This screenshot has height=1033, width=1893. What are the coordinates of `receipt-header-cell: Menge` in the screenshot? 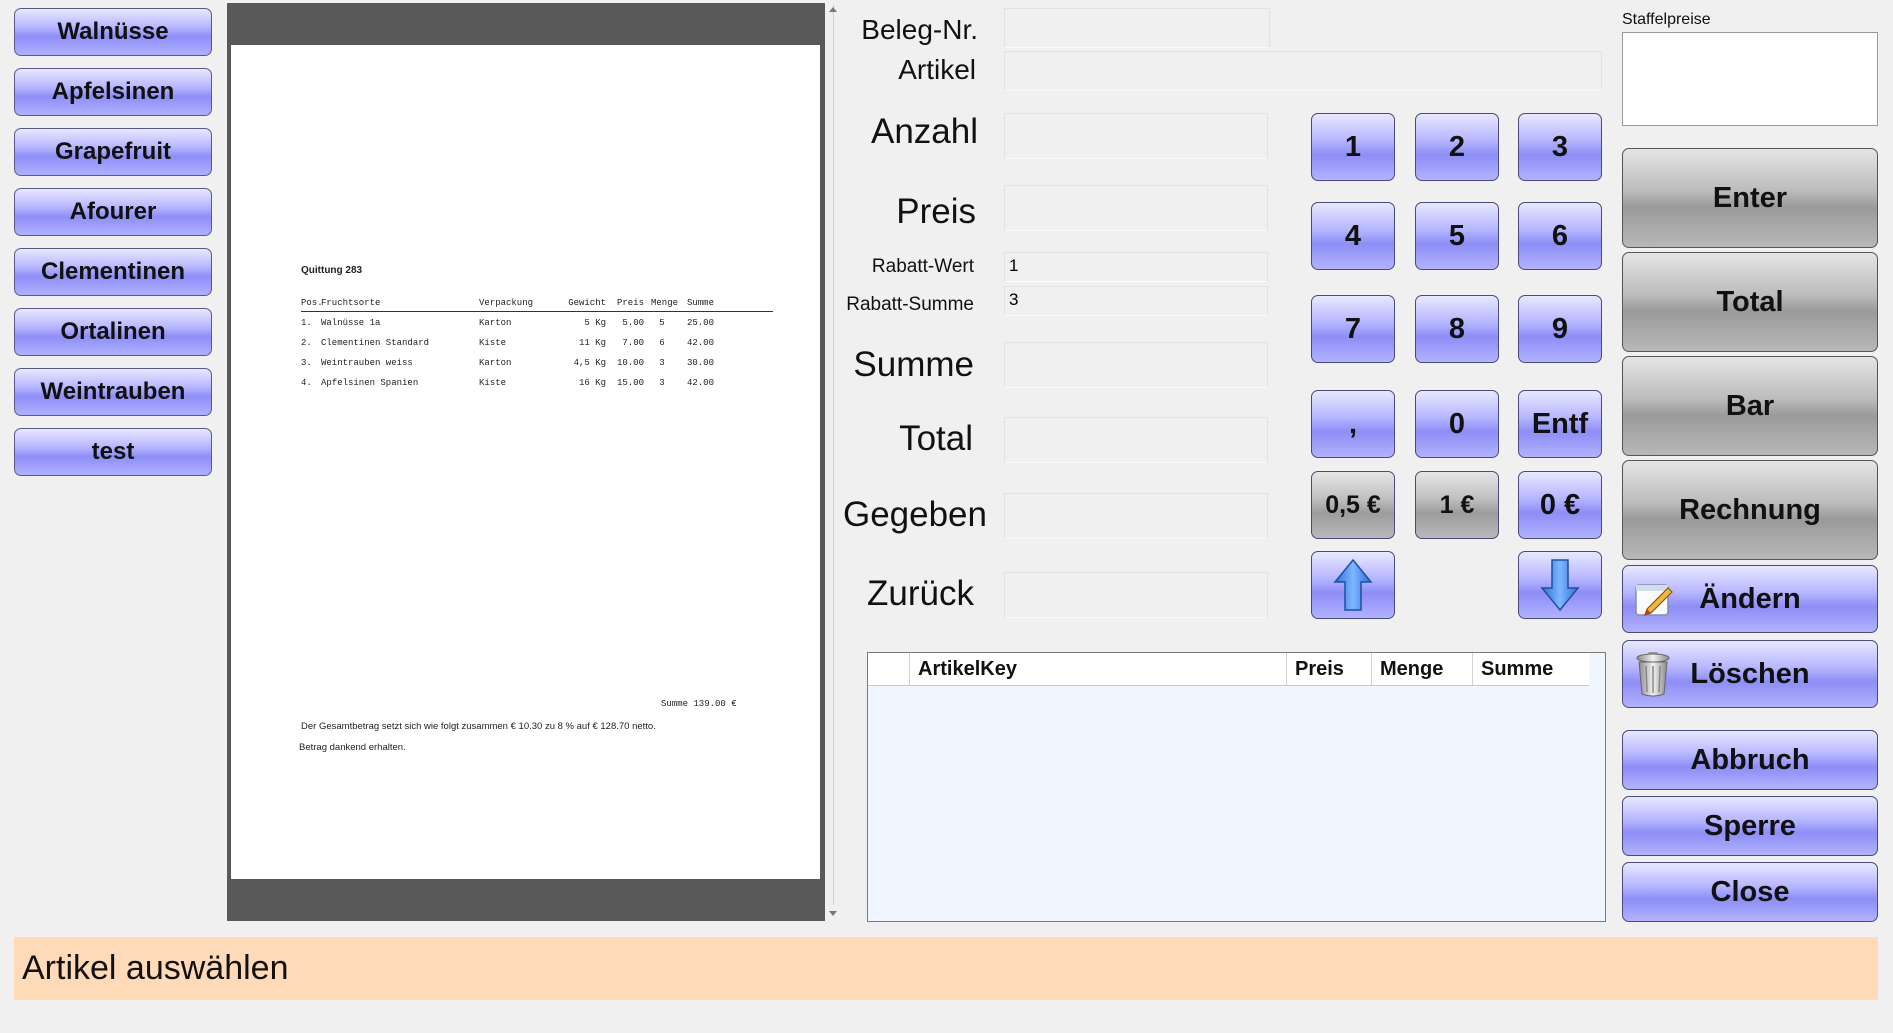 It's located at (665, 303).